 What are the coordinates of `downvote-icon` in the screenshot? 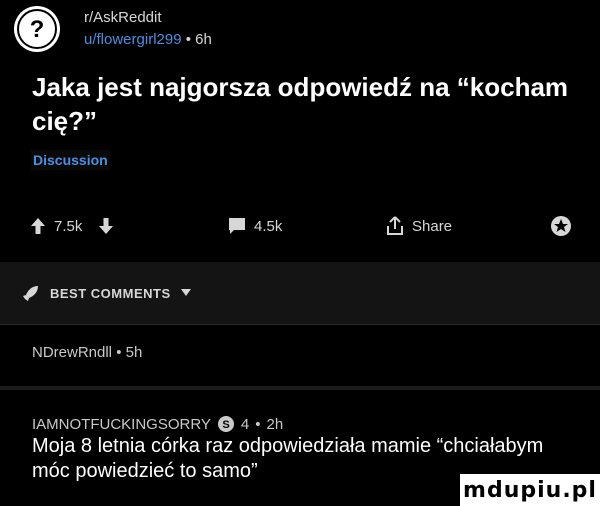 It's located at (106, 226).